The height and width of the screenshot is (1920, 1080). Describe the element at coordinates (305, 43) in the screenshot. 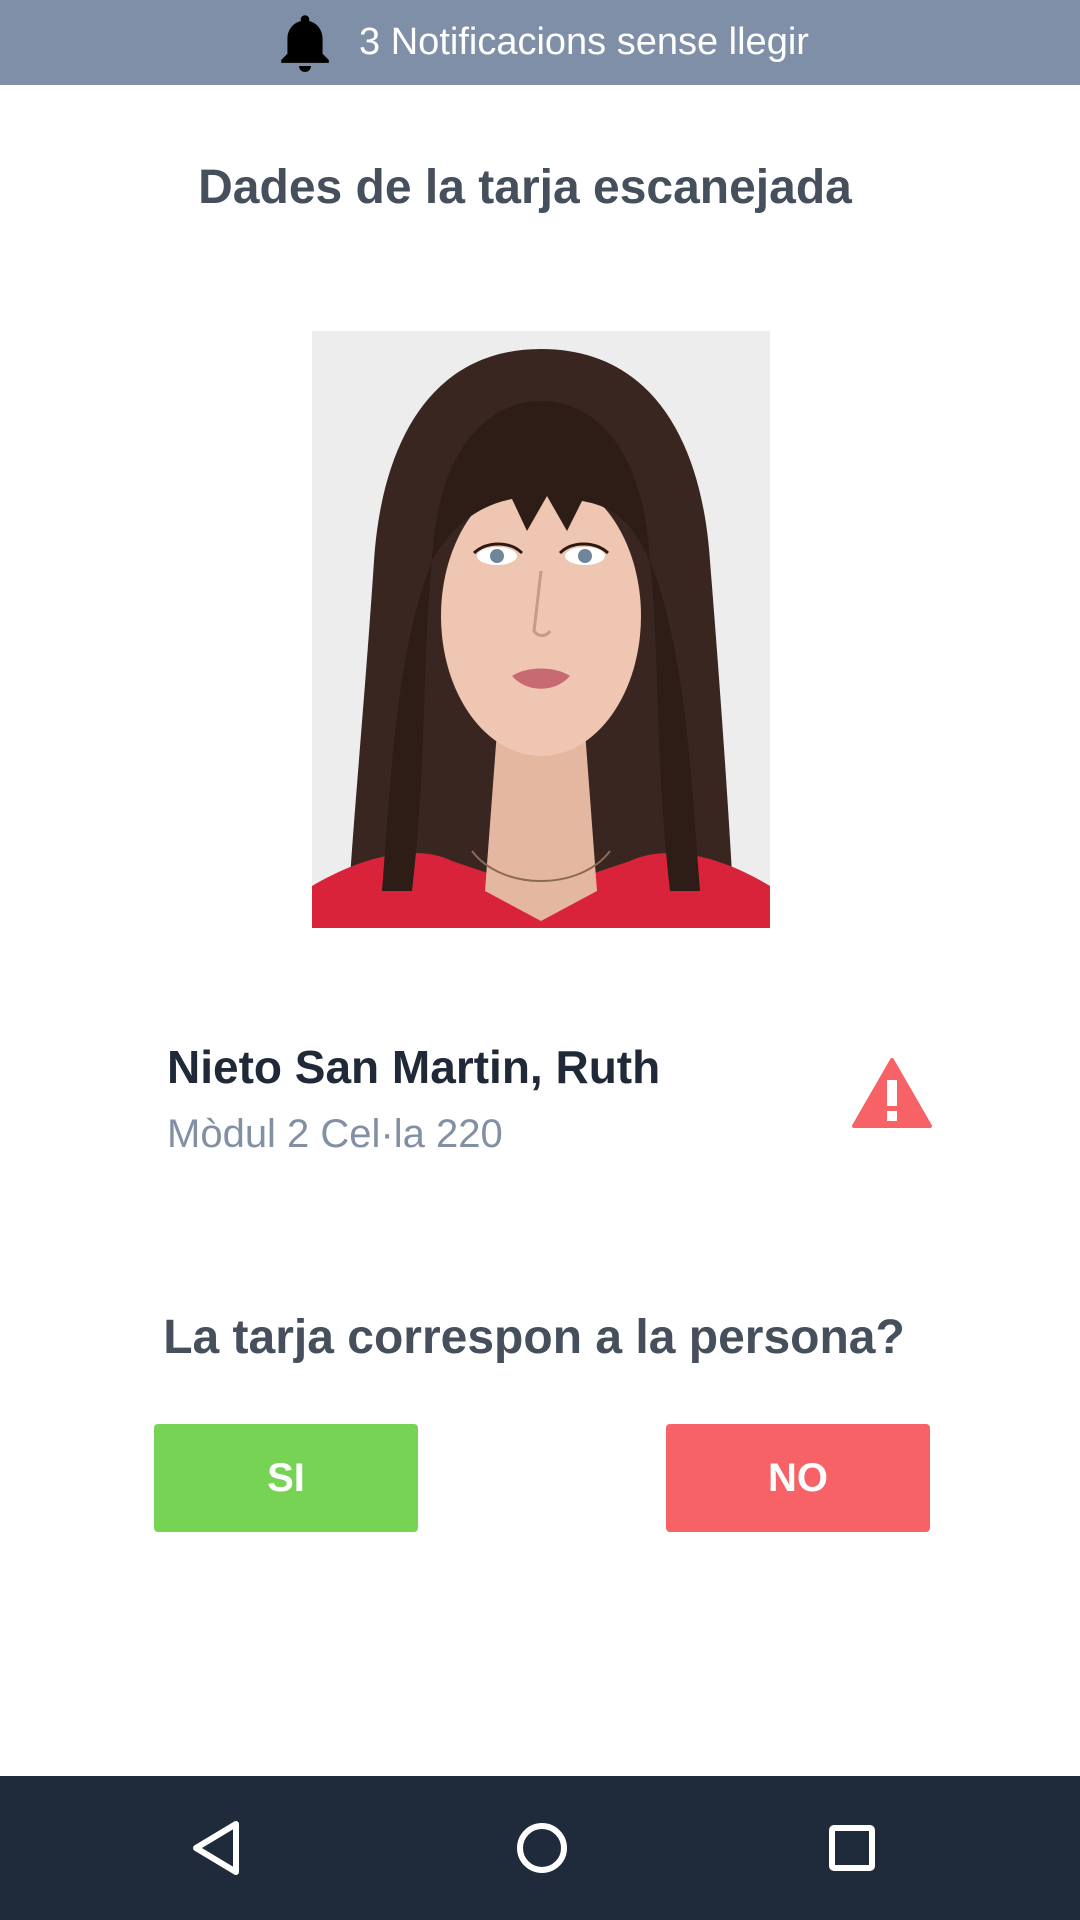

I see `bell-icon` at that location.